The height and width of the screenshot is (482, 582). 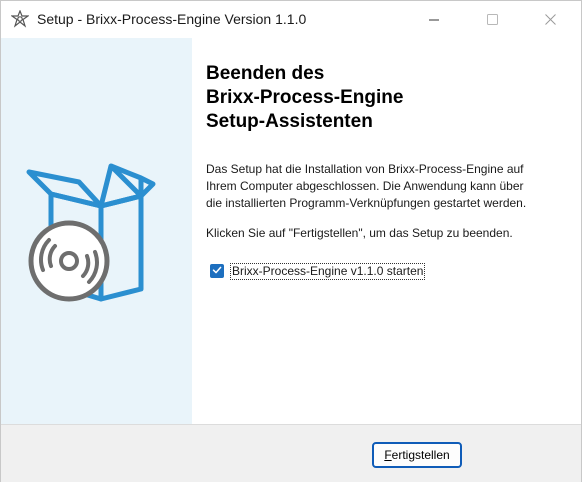 I want to click on heading-line: Setup-Assistenten, so click(x=289, y=121).